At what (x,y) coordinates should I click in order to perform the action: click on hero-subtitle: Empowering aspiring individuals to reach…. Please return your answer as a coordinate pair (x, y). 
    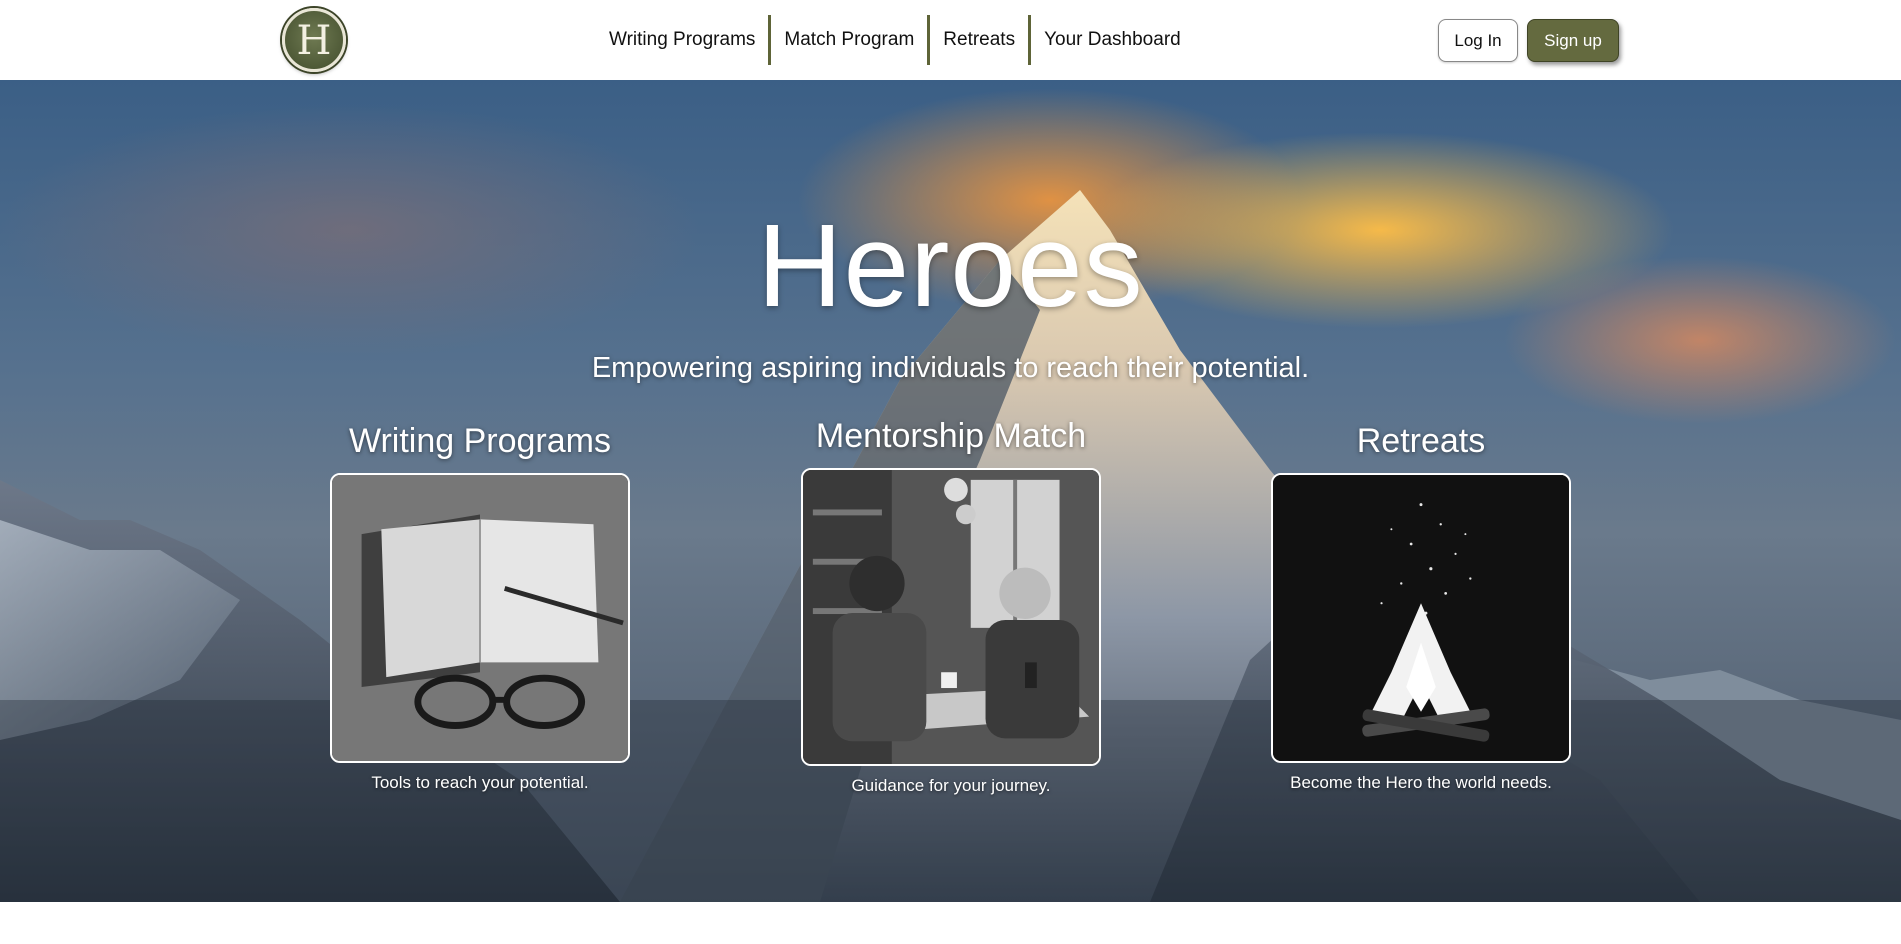
    Looking at the image, I should click on (950, 368).